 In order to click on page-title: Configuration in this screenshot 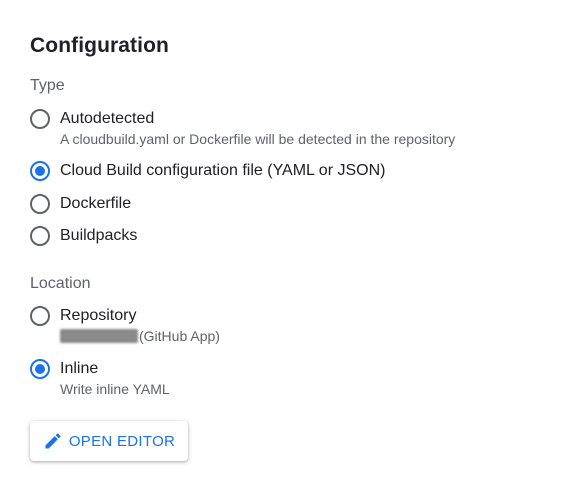, I will do `click(99, 45)`.